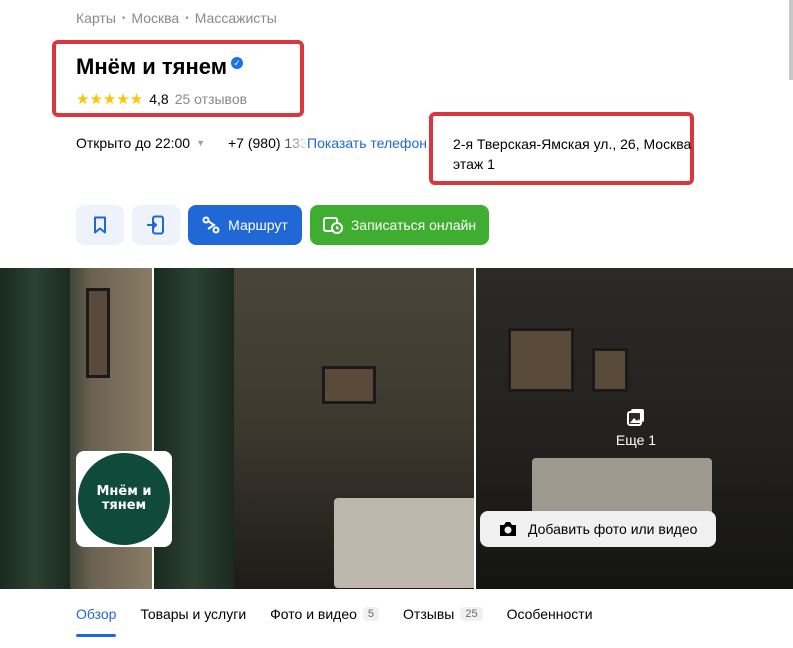 This screenshot has width=793, height=648. I want to click on opening-hours: Открыто до 22:00 ▼, so click(140, 143).